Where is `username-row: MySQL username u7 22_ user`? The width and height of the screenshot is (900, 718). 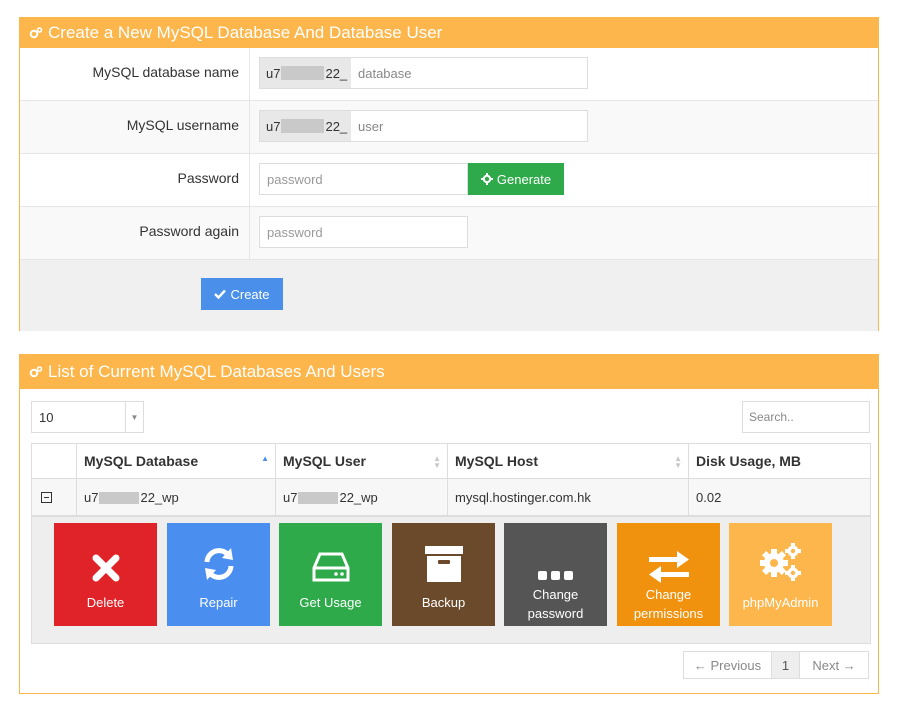
username-row: MySQL username u7 22_ user is located at coordinates (449, 127).